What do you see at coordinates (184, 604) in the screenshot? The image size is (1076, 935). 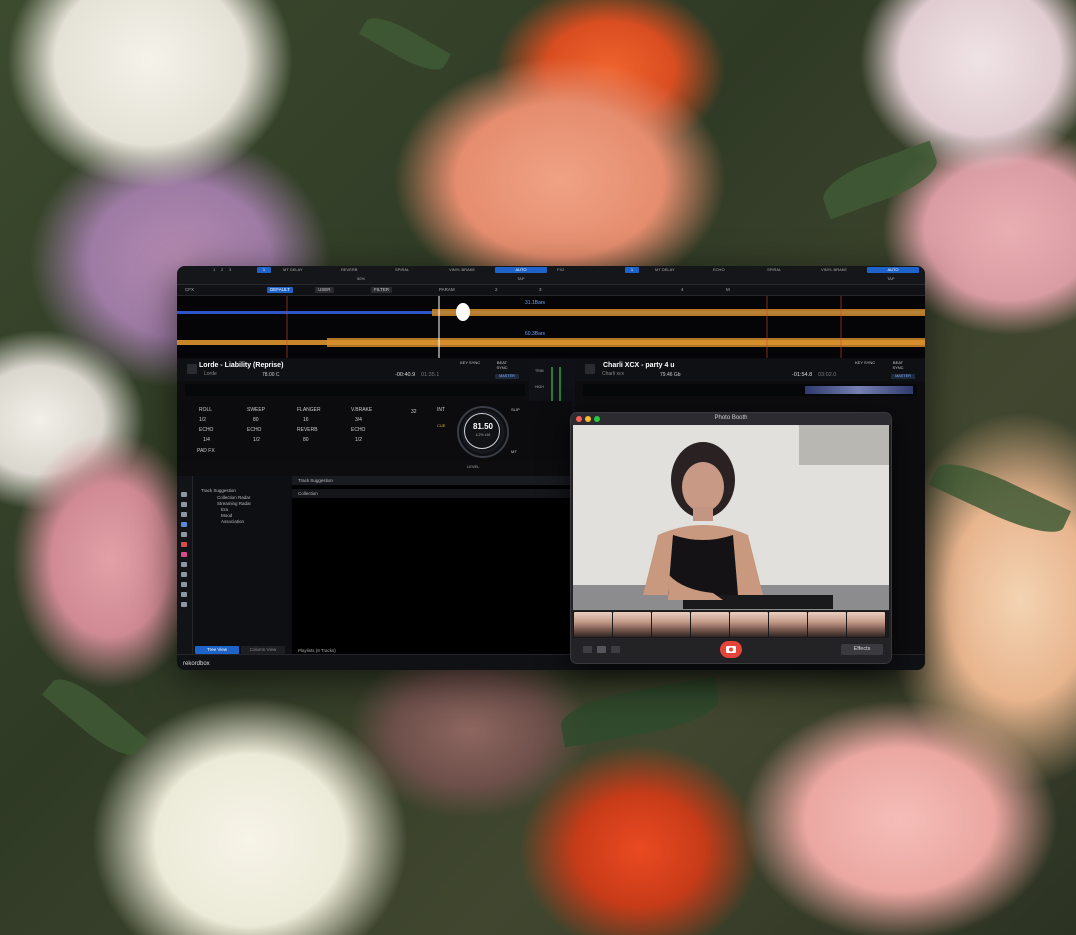 I see `record-icon` at bounding box center [184, 604].